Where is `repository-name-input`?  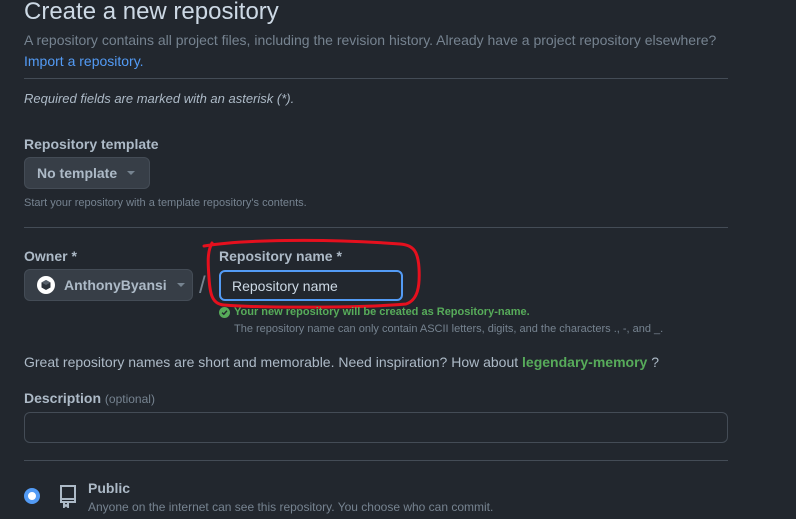 repository-name-input is located at coordinates (311, 285).